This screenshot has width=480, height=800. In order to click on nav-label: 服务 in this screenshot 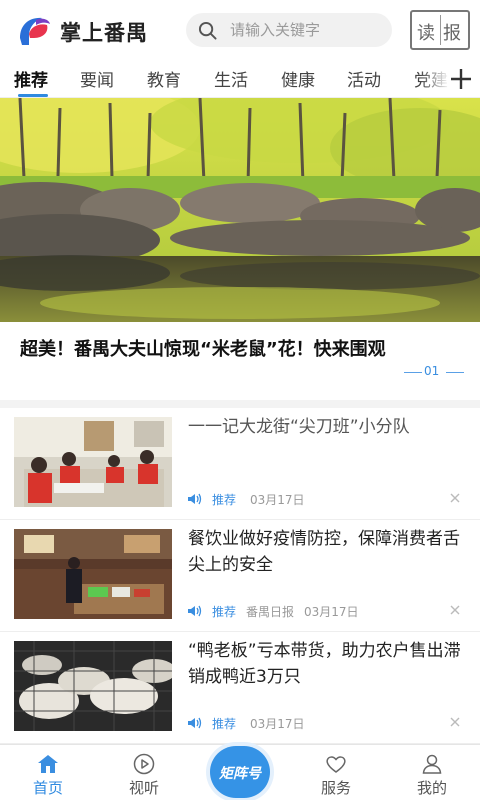, I will do `click(335, 788)`.